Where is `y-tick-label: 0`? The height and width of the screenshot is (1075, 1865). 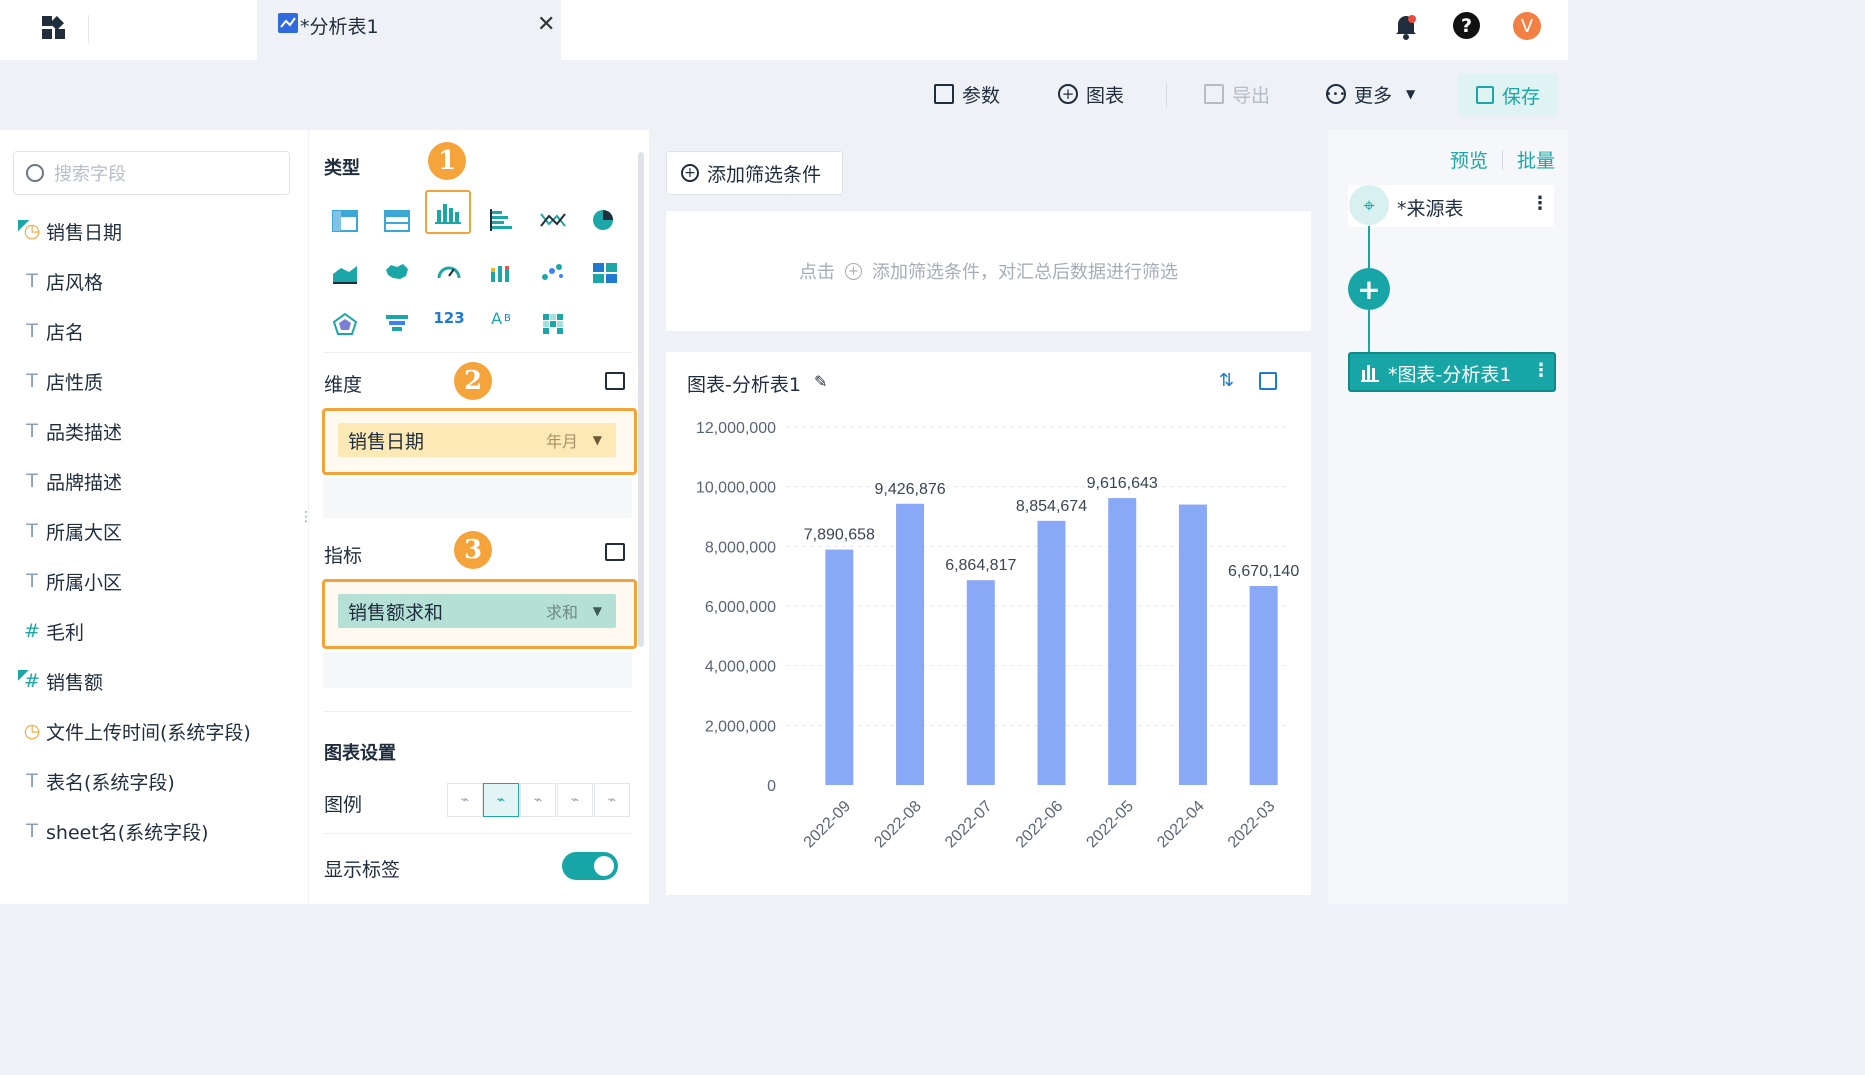 y-tick-label: 0 is located at coordinates (771, 786).